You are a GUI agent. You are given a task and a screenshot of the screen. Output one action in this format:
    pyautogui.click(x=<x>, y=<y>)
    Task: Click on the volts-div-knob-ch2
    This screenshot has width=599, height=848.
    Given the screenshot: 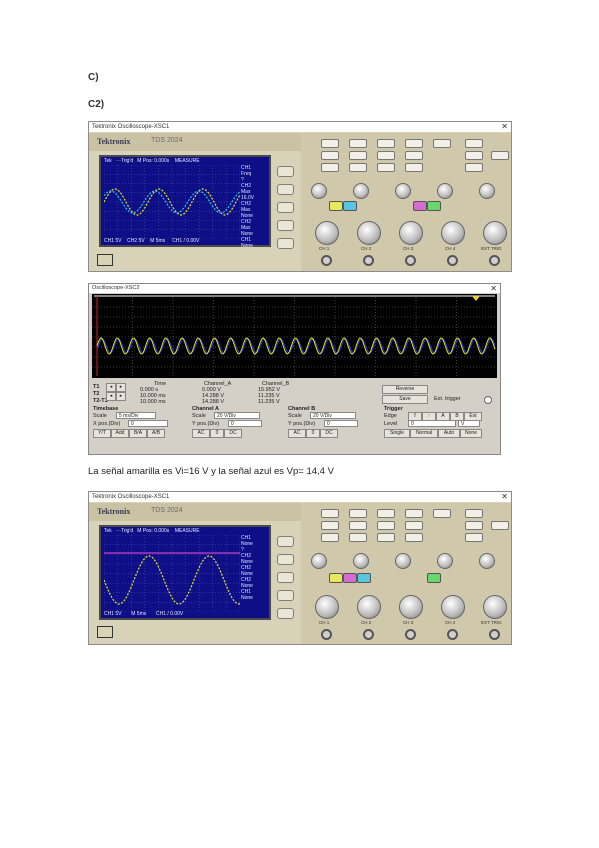 What is the action you would take?
    pyautogui.click(x=369, y=233)
    